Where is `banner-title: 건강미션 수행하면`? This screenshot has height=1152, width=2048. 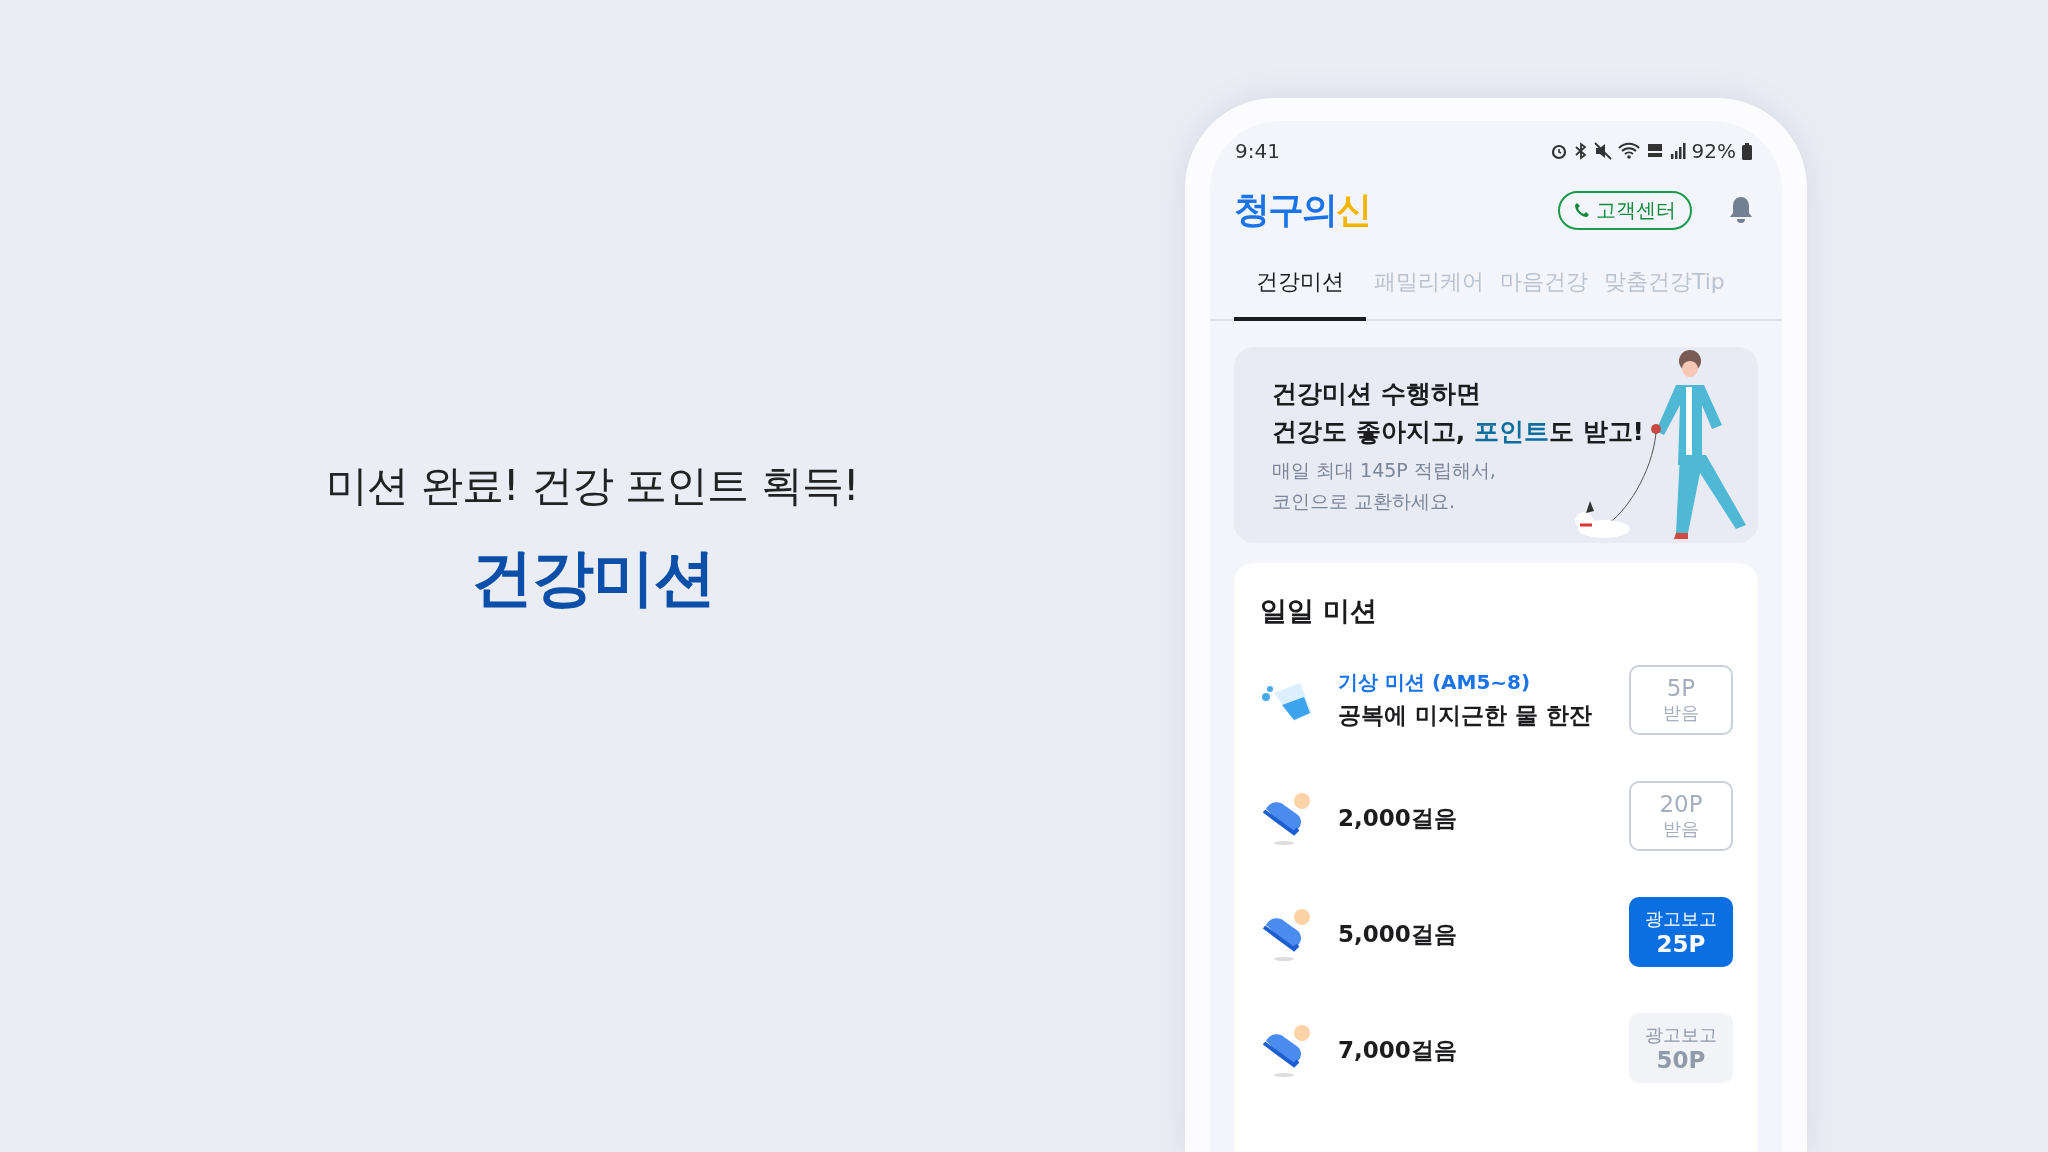
banner-title: 건강미션 수행하면 is located at coordinates (1377, 394).